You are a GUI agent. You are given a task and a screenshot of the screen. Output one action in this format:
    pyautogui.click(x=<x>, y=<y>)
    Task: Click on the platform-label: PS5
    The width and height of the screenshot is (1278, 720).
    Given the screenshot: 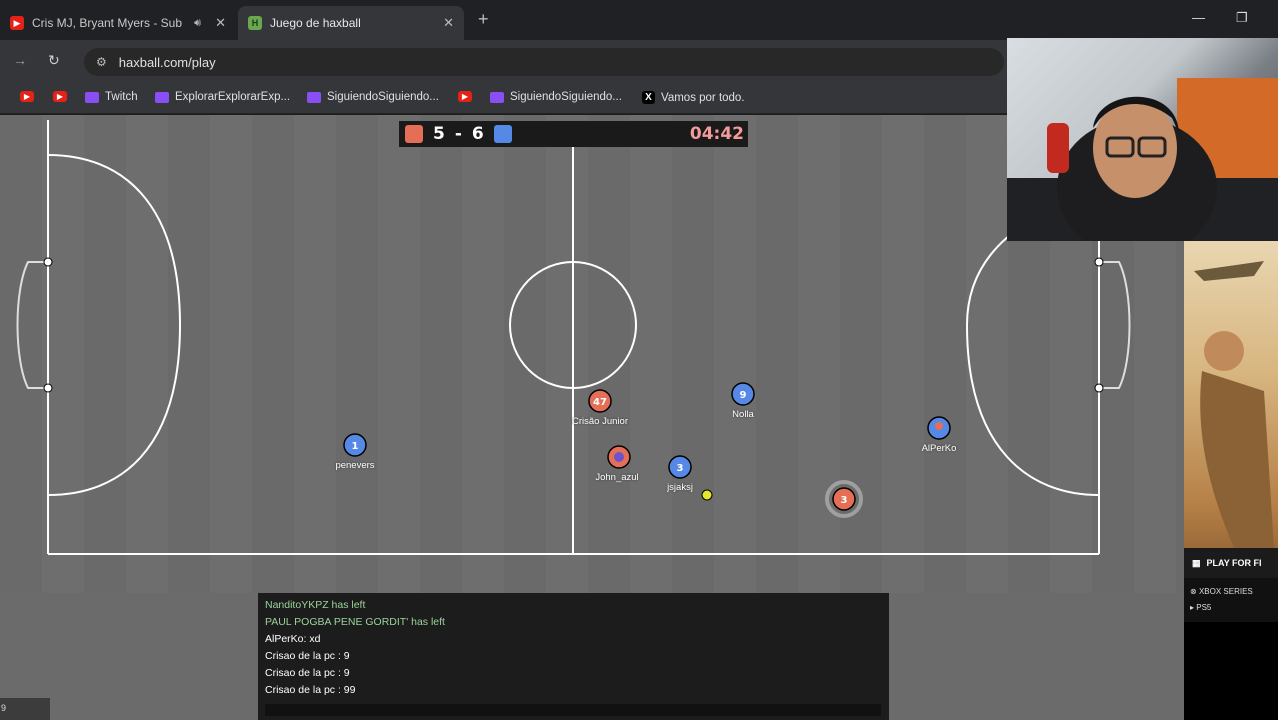 What is the action you would take?
    pyautogui.click(x=1204, y=607)
    